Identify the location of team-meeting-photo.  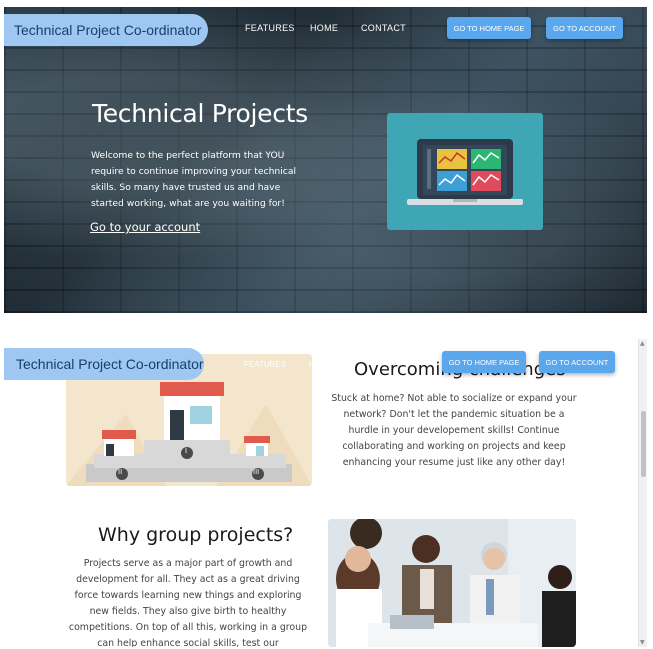
(452, 583).